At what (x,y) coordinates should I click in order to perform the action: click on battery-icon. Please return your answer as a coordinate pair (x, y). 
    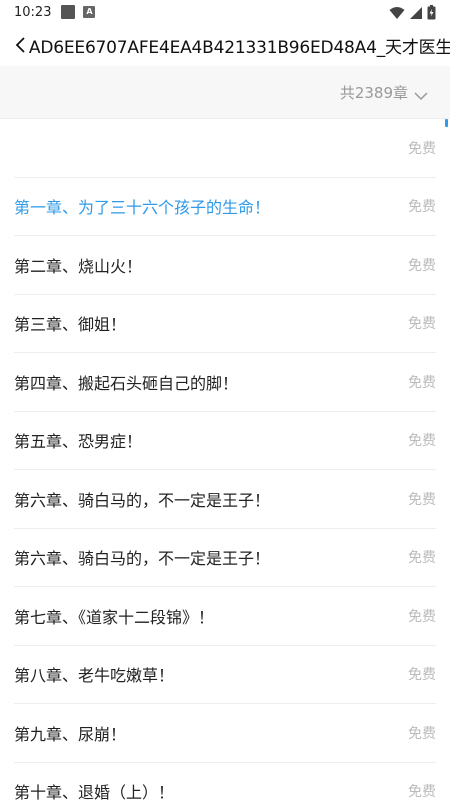
    Looking at the image, I should click on (431, 12).